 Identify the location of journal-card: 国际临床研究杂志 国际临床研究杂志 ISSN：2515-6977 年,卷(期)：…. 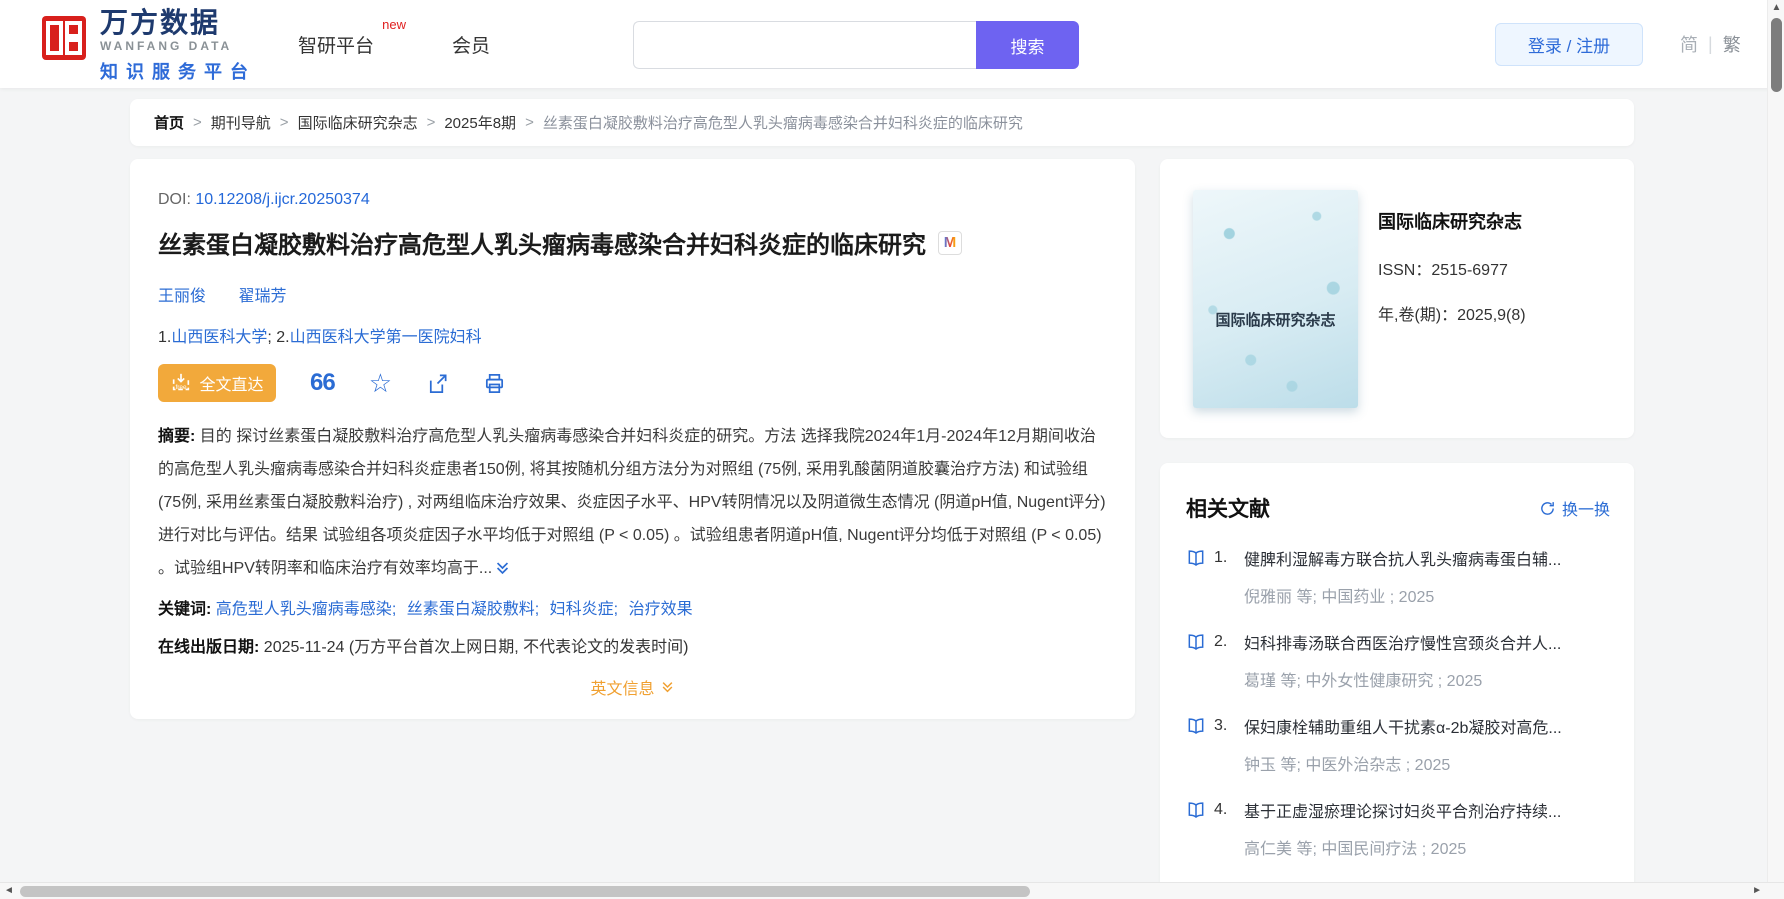
(1397, 298).